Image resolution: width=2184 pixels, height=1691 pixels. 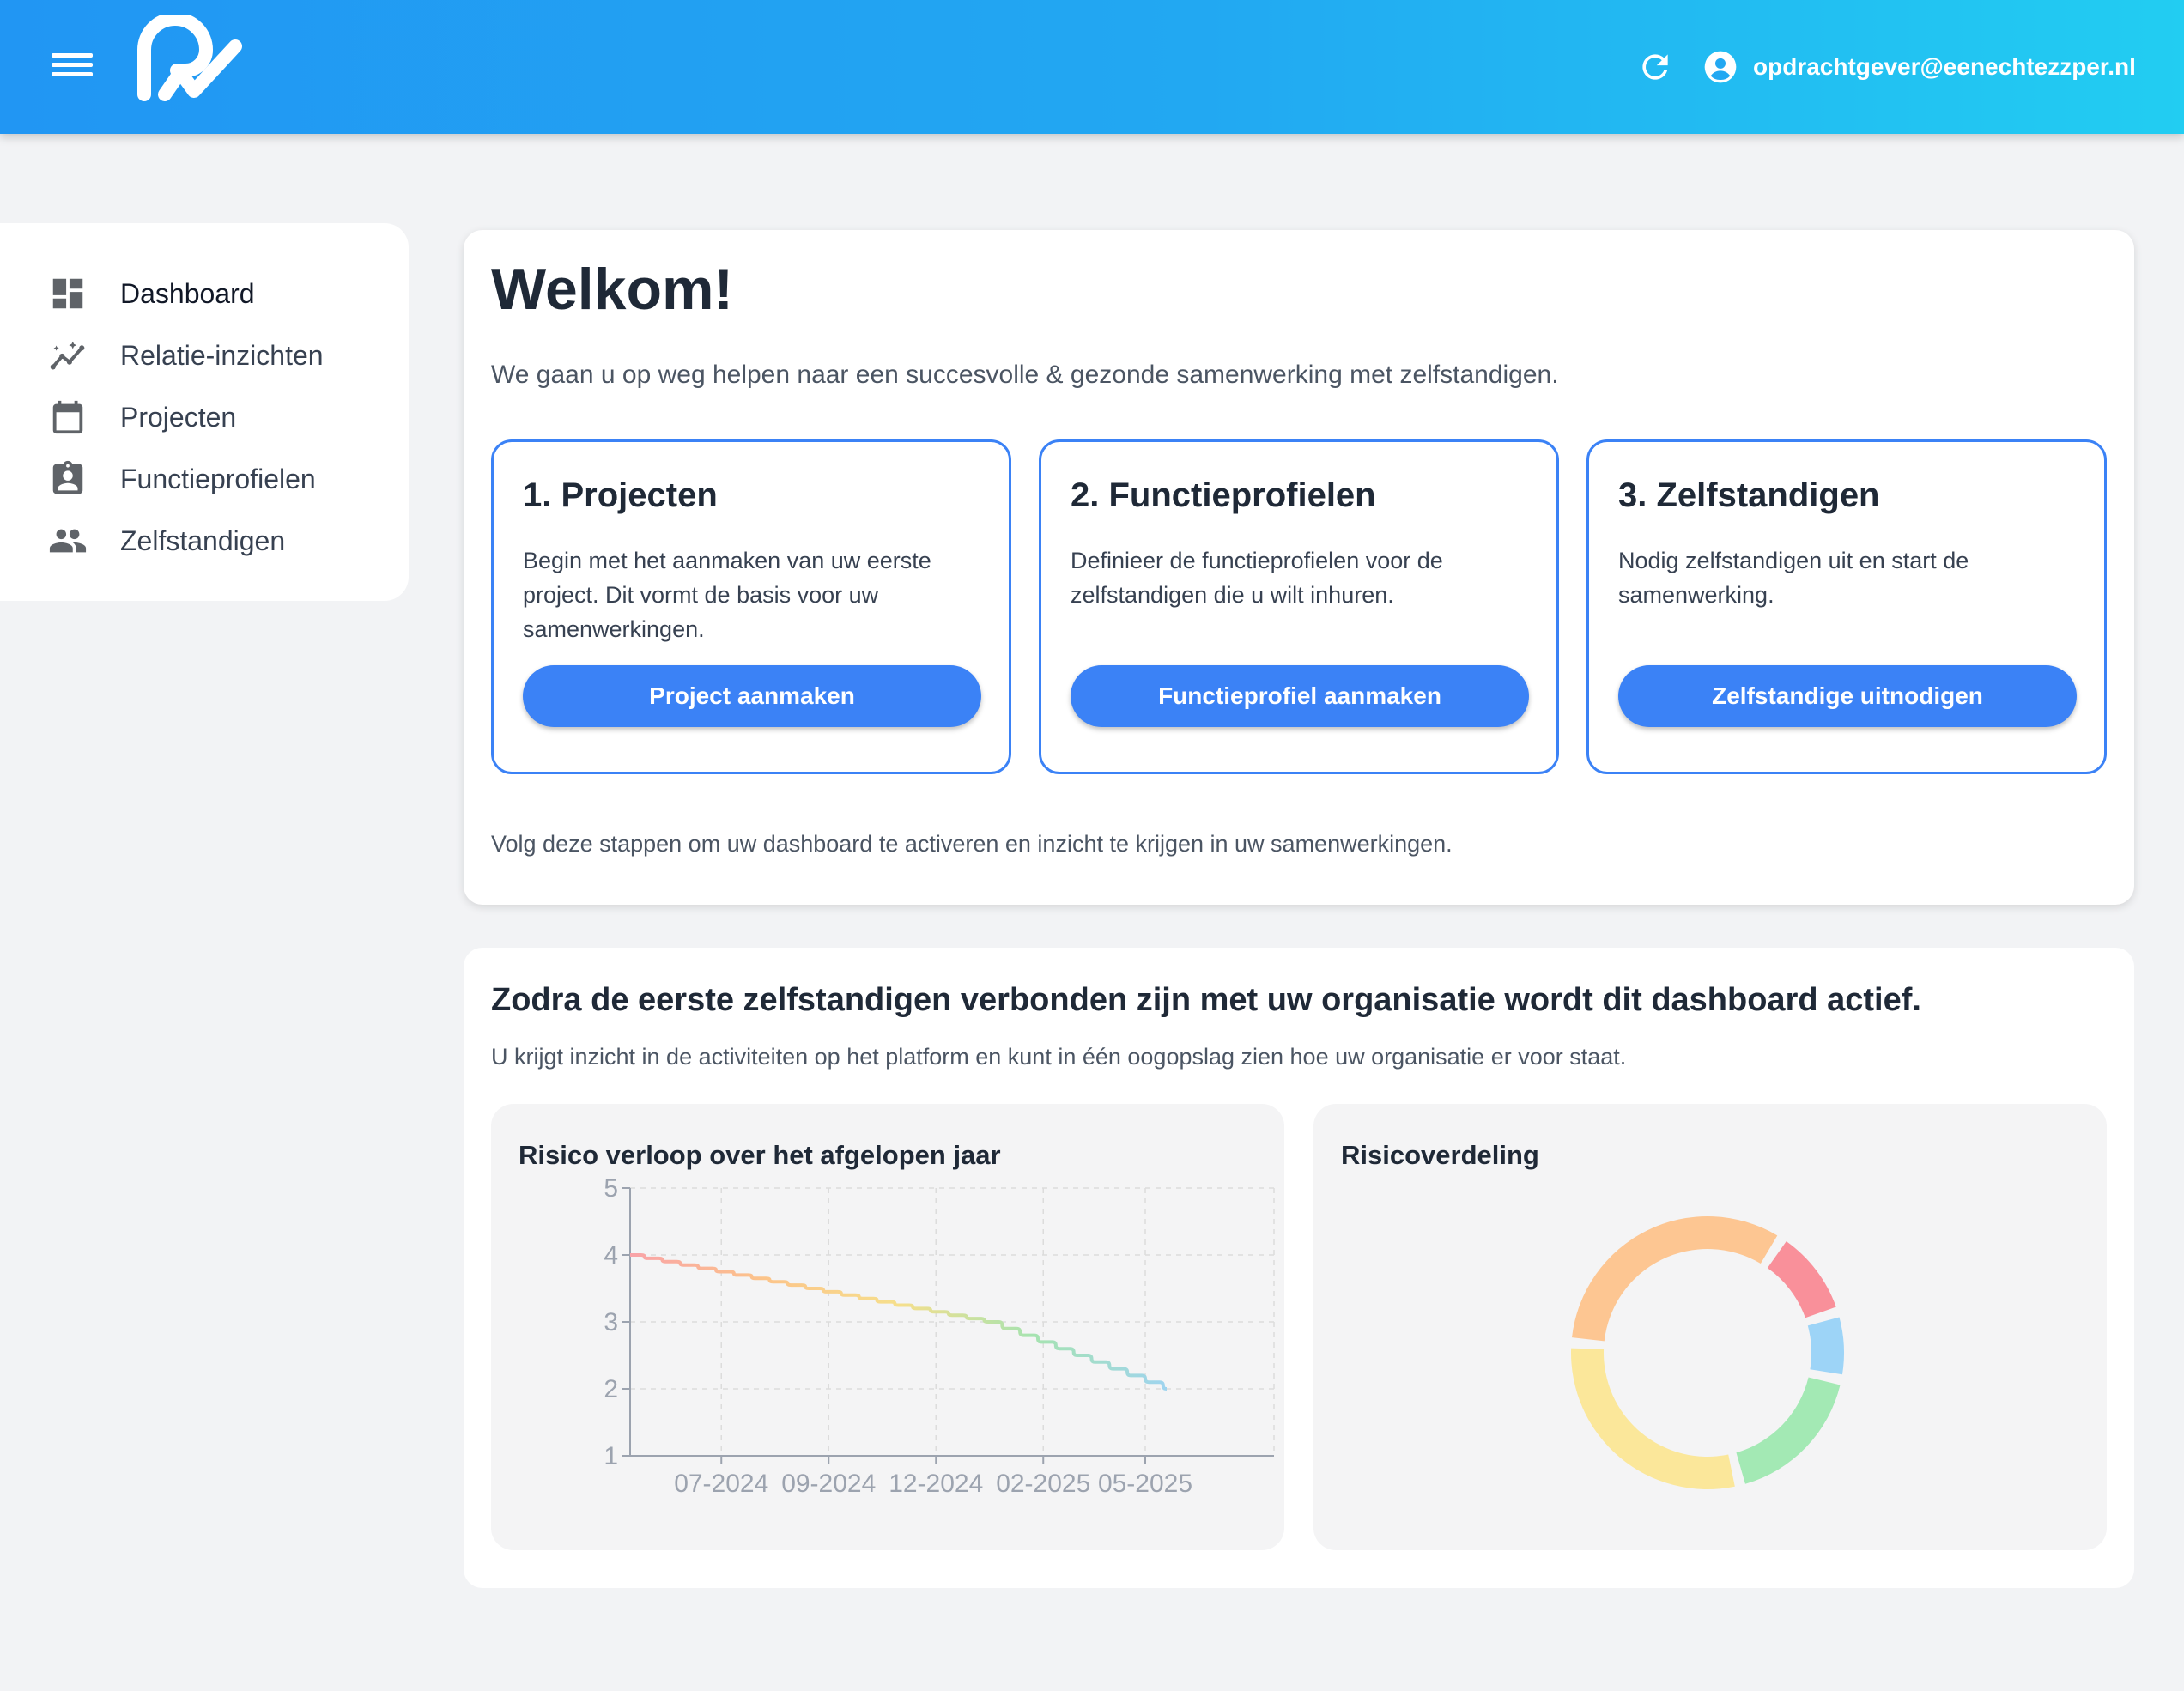 I want to click on insights-icon, so click(x=68, y=356).